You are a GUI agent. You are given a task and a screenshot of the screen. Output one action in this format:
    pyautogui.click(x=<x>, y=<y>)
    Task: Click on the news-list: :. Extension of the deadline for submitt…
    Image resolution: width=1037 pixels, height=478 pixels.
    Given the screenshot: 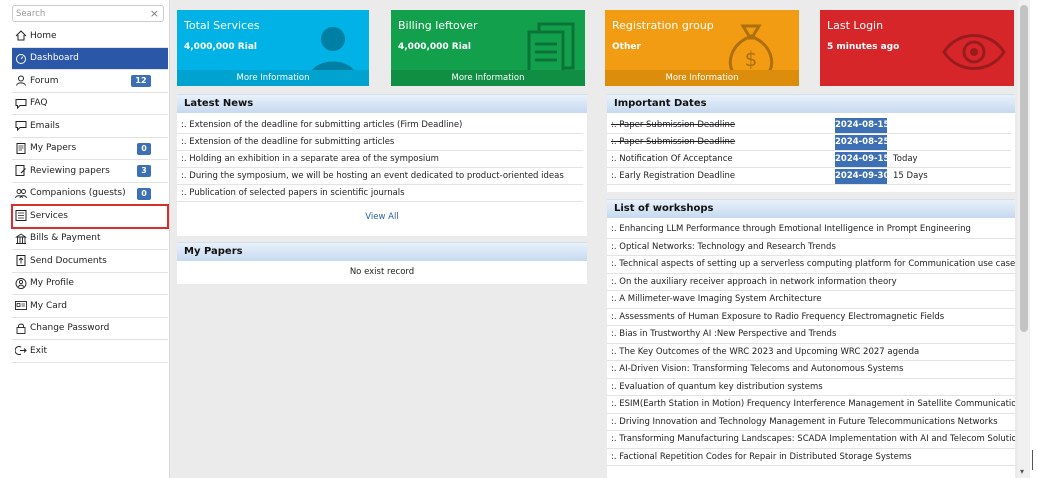 What is the action you would take?
    pyautogui.click(x=380, y=159)
    